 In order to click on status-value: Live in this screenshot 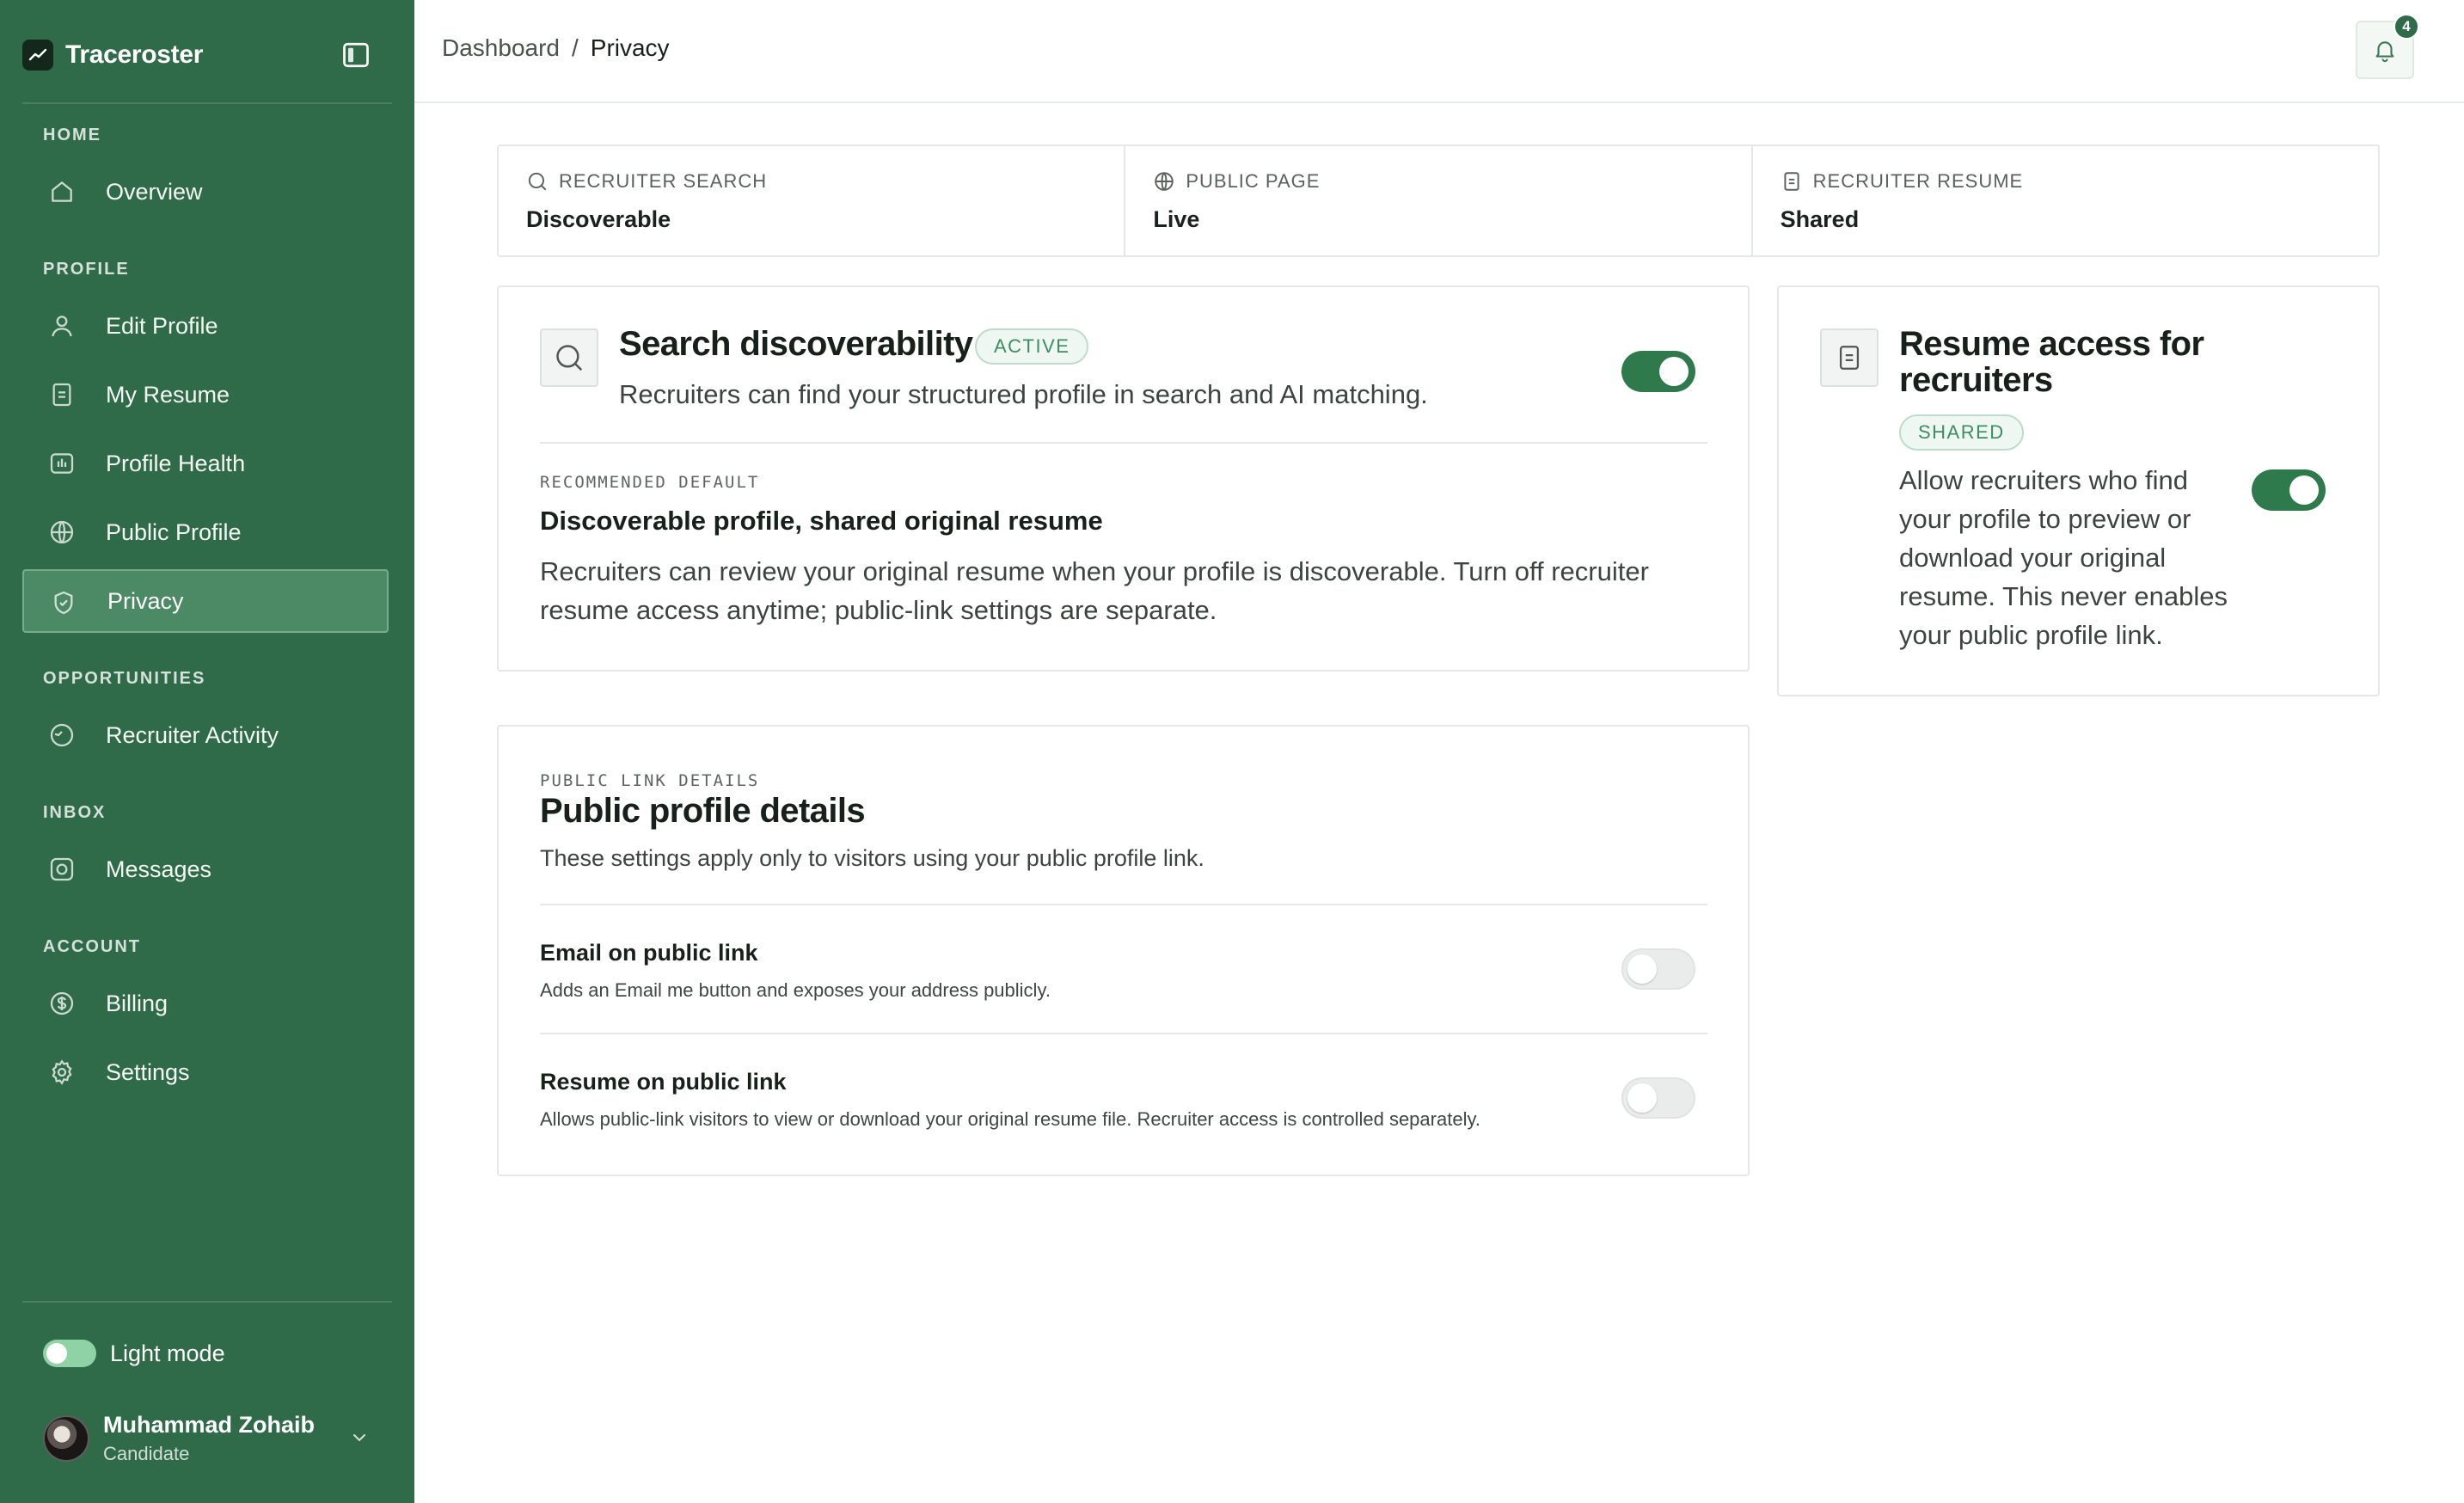, I will do `click(1176, 219)`.